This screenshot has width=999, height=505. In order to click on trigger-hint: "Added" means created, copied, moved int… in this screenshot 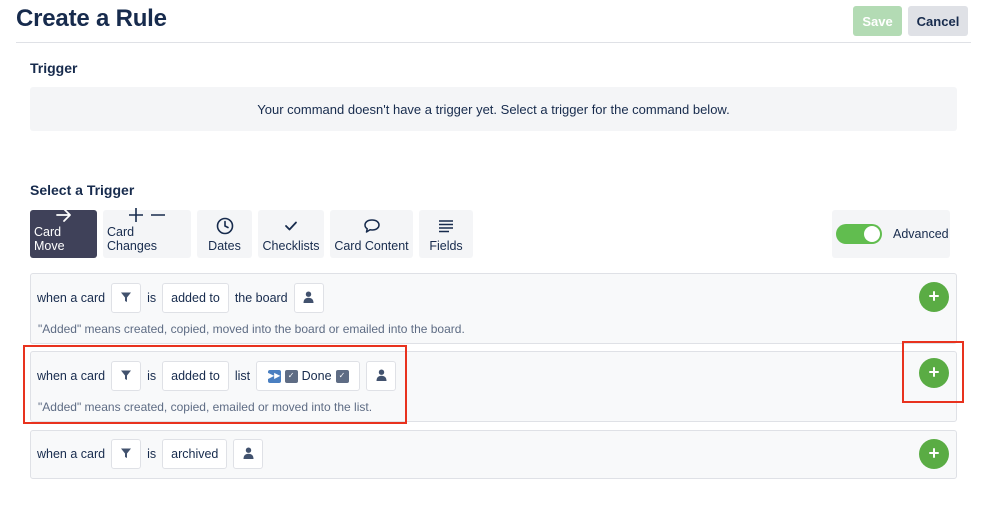, I will do `click(251, 329)`.